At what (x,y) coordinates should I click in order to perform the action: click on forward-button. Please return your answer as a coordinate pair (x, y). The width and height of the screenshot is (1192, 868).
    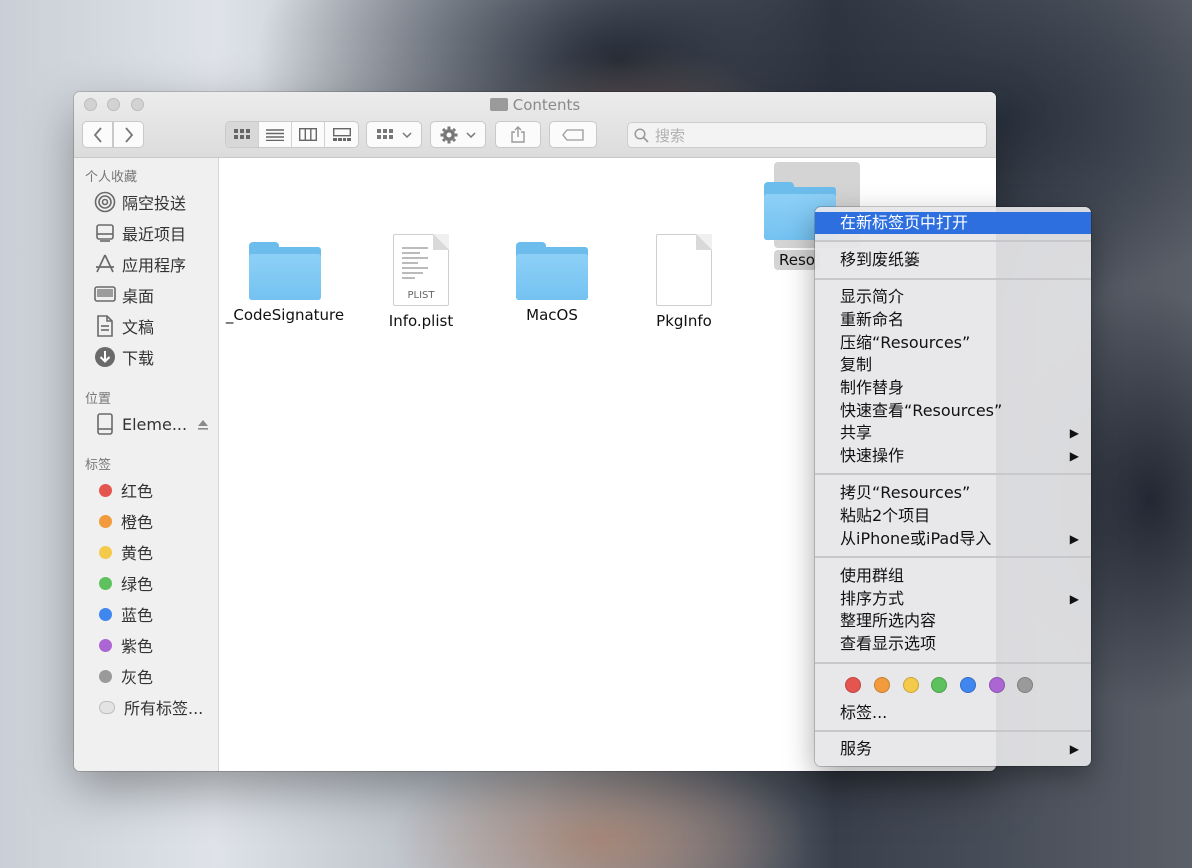
    Looking at the image, I should click on (128, 134).